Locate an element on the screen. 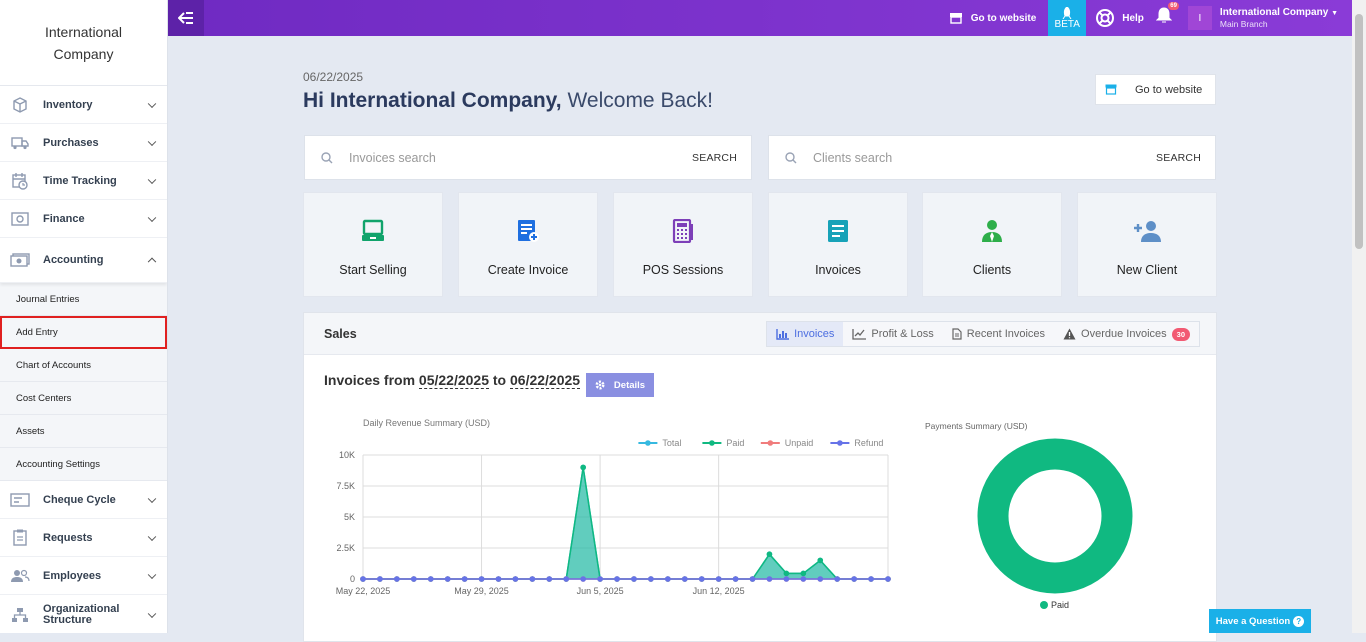 The image size is (1366, 642). date-from: 05/22/2025 is located at coordinates (453, 380).